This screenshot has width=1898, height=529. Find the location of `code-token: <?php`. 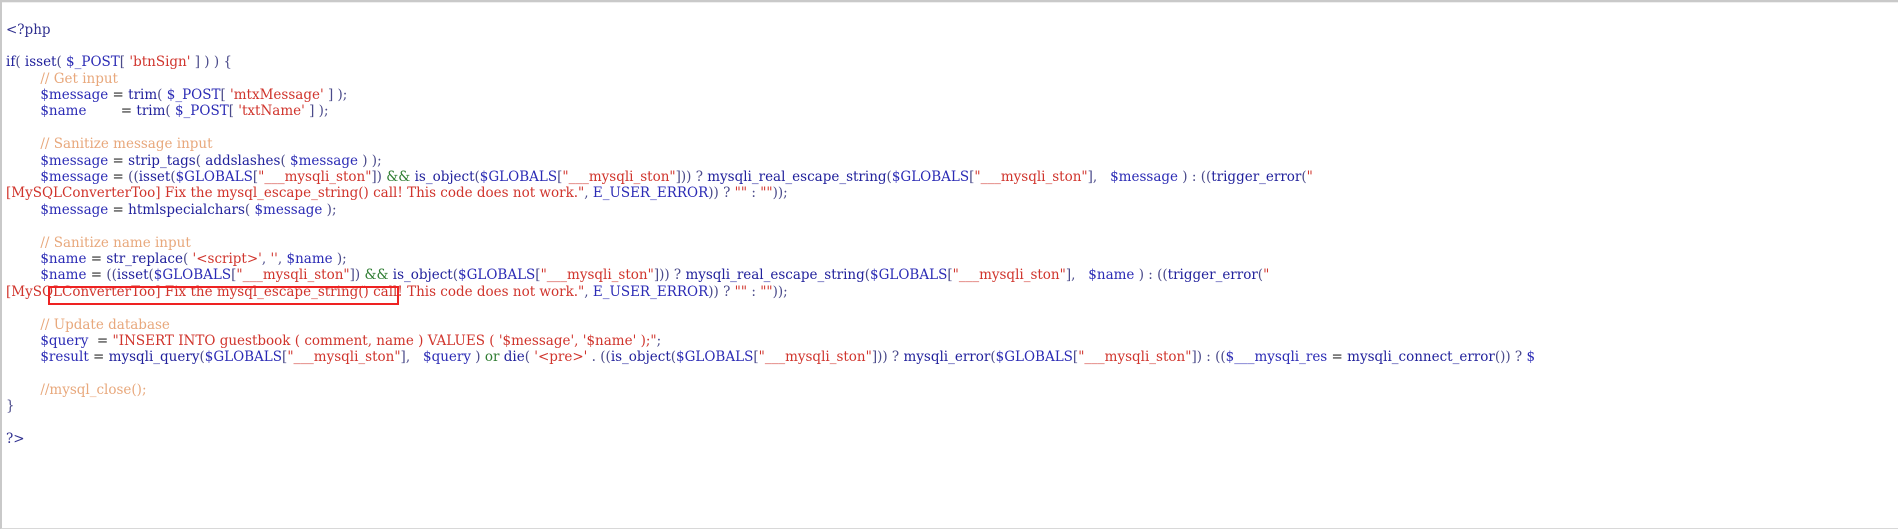

code-token: <?php is located at coordinates (28, 29).